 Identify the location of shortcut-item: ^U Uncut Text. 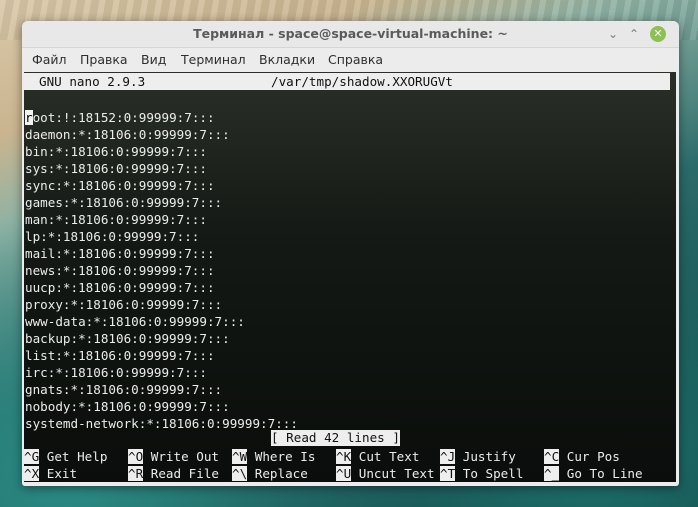
(385, 473).